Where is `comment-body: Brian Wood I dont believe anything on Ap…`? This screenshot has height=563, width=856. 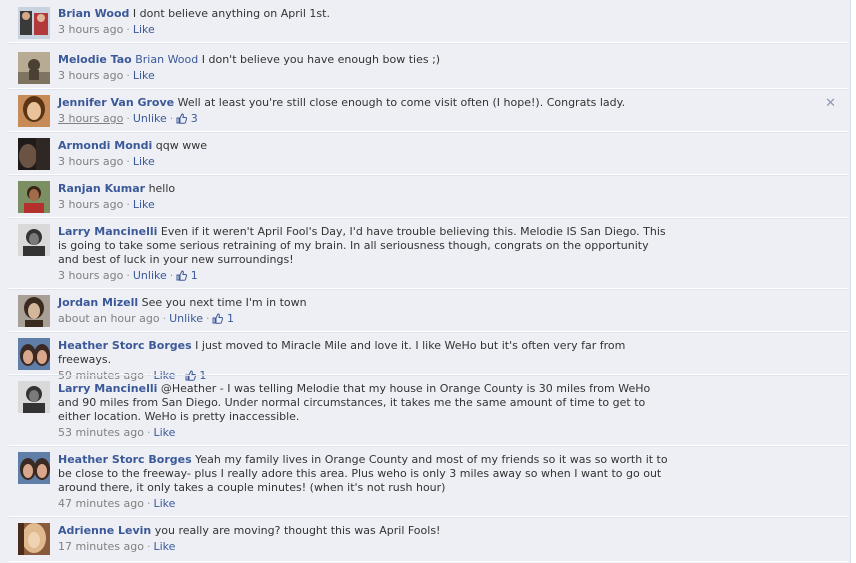
comment-body: Brian Wood I dont believe anything on Ap… is located at coordinates (363, 22).